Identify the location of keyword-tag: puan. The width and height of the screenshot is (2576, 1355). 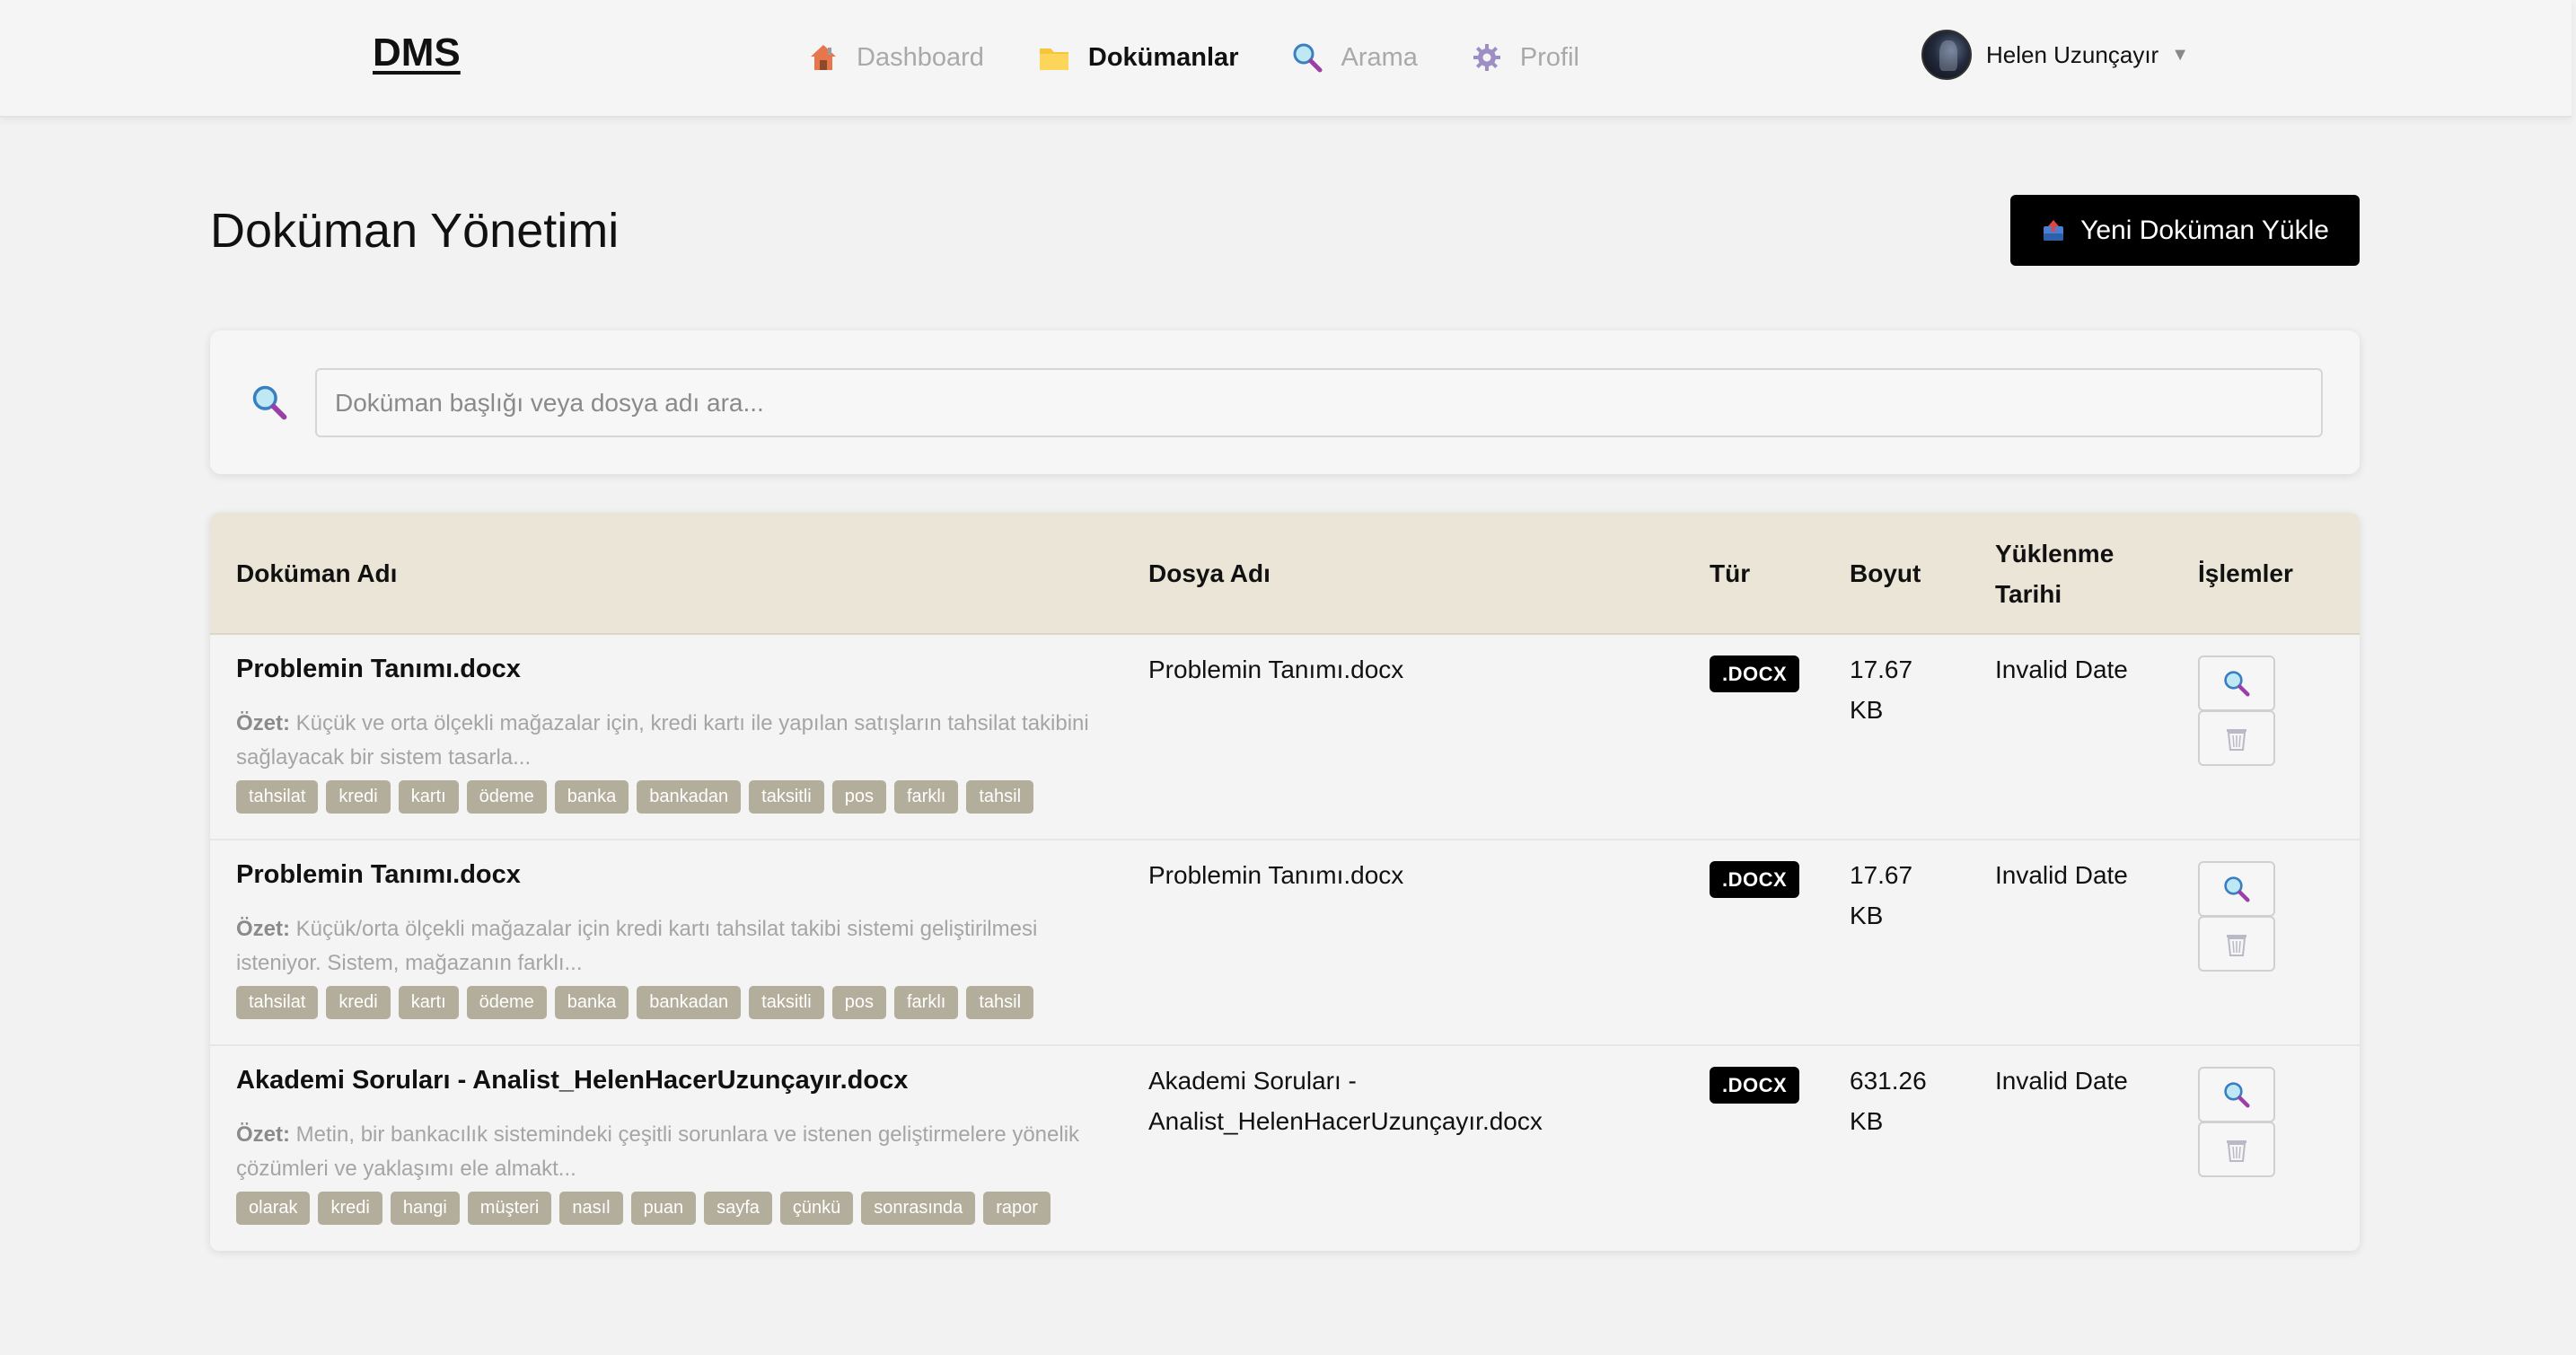
(664, 1209).